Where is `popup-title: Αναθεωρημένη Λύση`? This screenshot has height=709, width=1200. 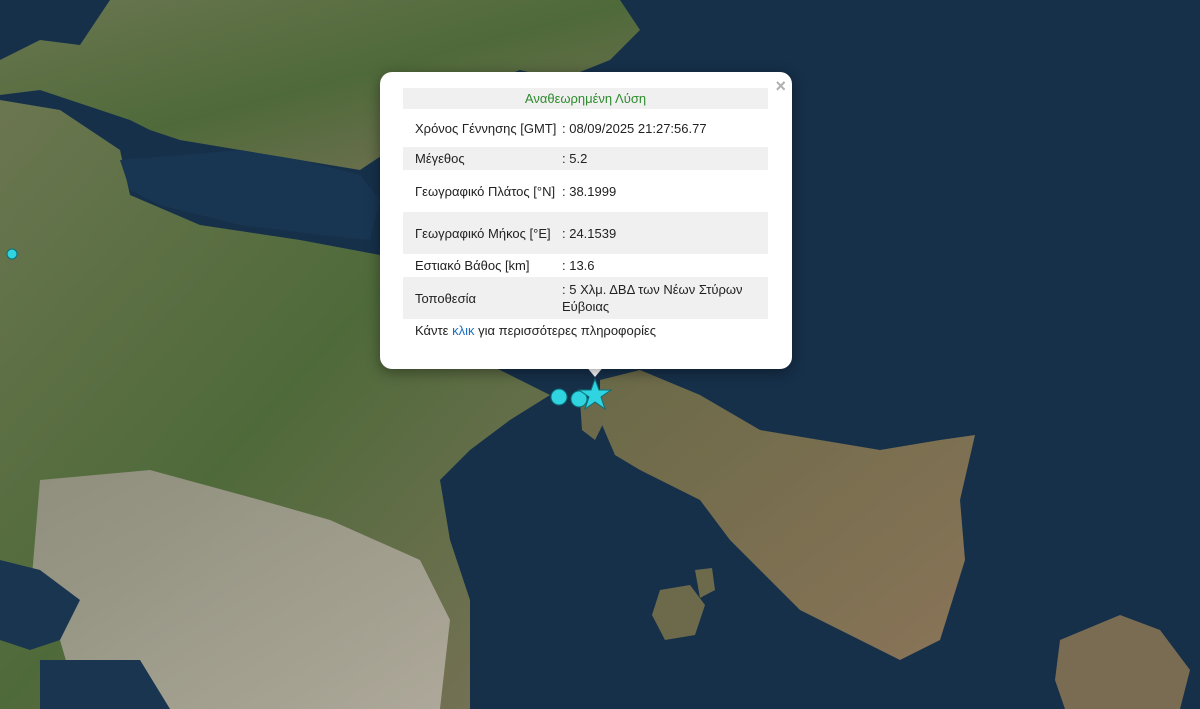
popup-title: Αναθεωρημένη Λύση is located at coordinates (585, 98).